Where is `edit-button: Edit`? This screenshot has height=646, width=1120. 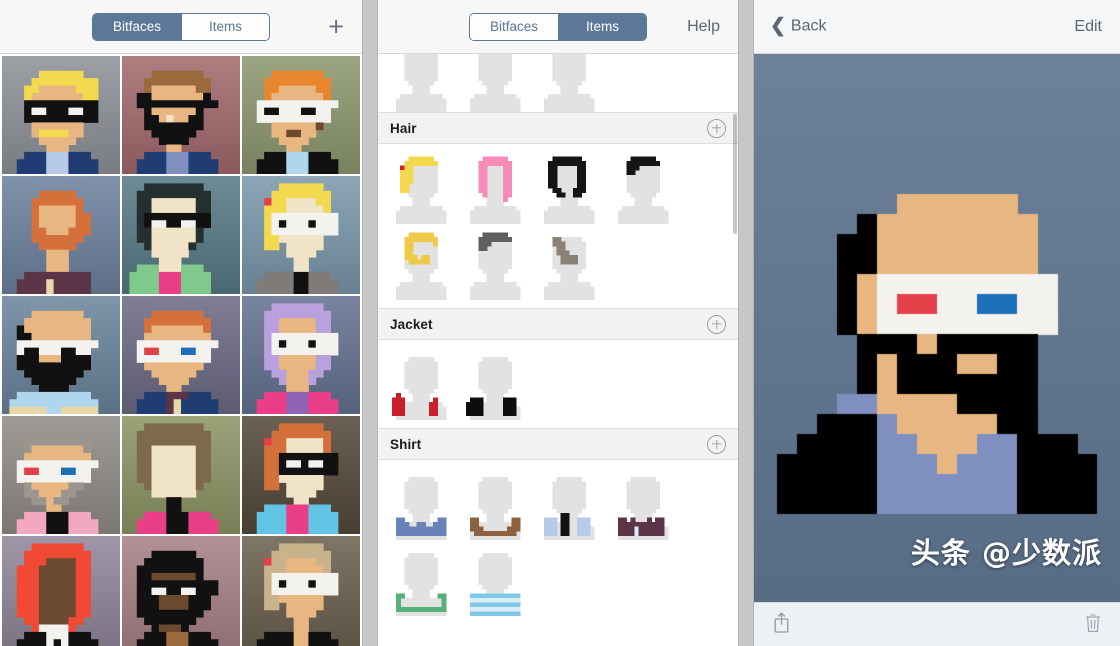 edit-button: Edit is located at coordinates (1088, 27).